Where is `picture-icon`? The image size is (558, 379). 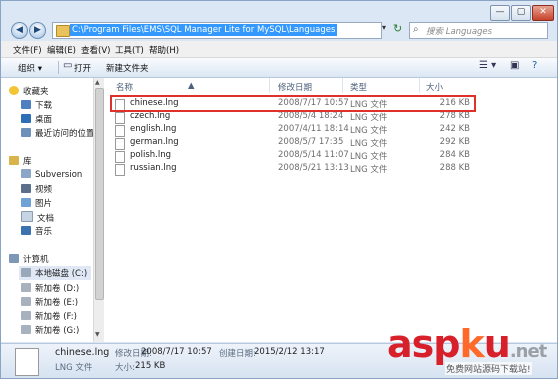 picture-icon is located at coordinates (26, 202).